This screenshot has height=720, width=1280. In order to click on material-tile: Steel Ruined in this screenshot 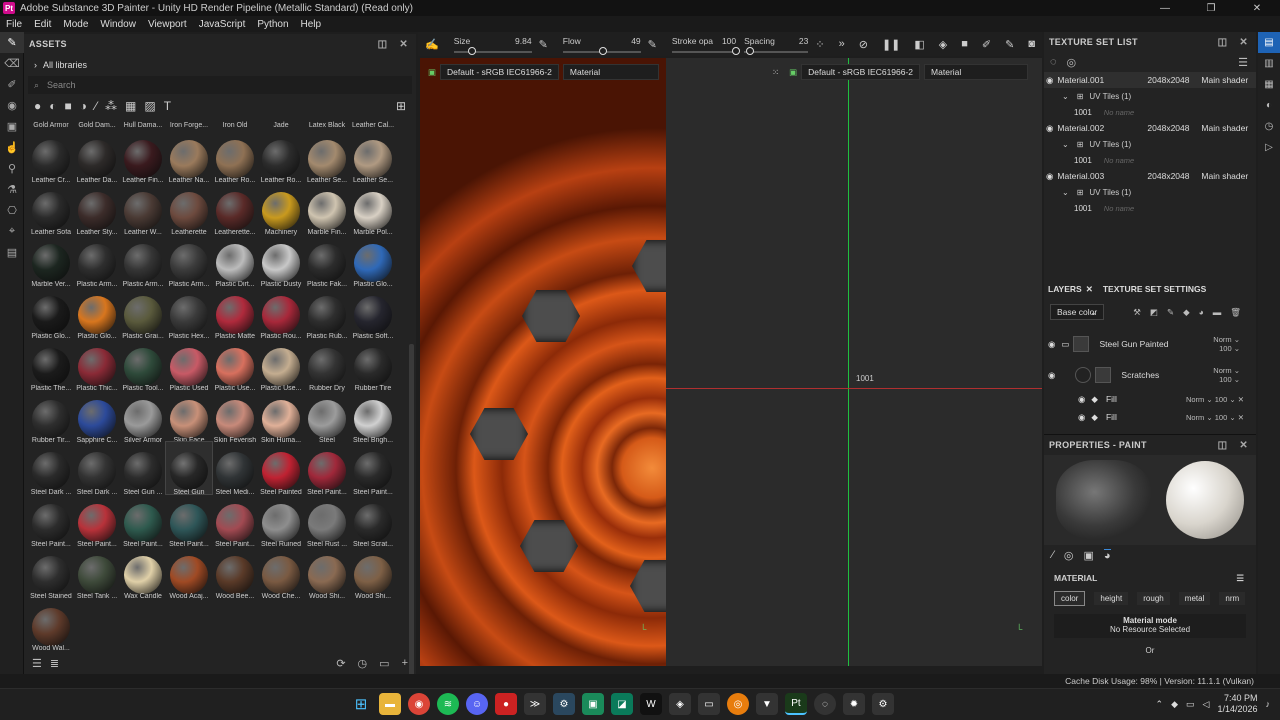, I will do `click(281, 521)`.